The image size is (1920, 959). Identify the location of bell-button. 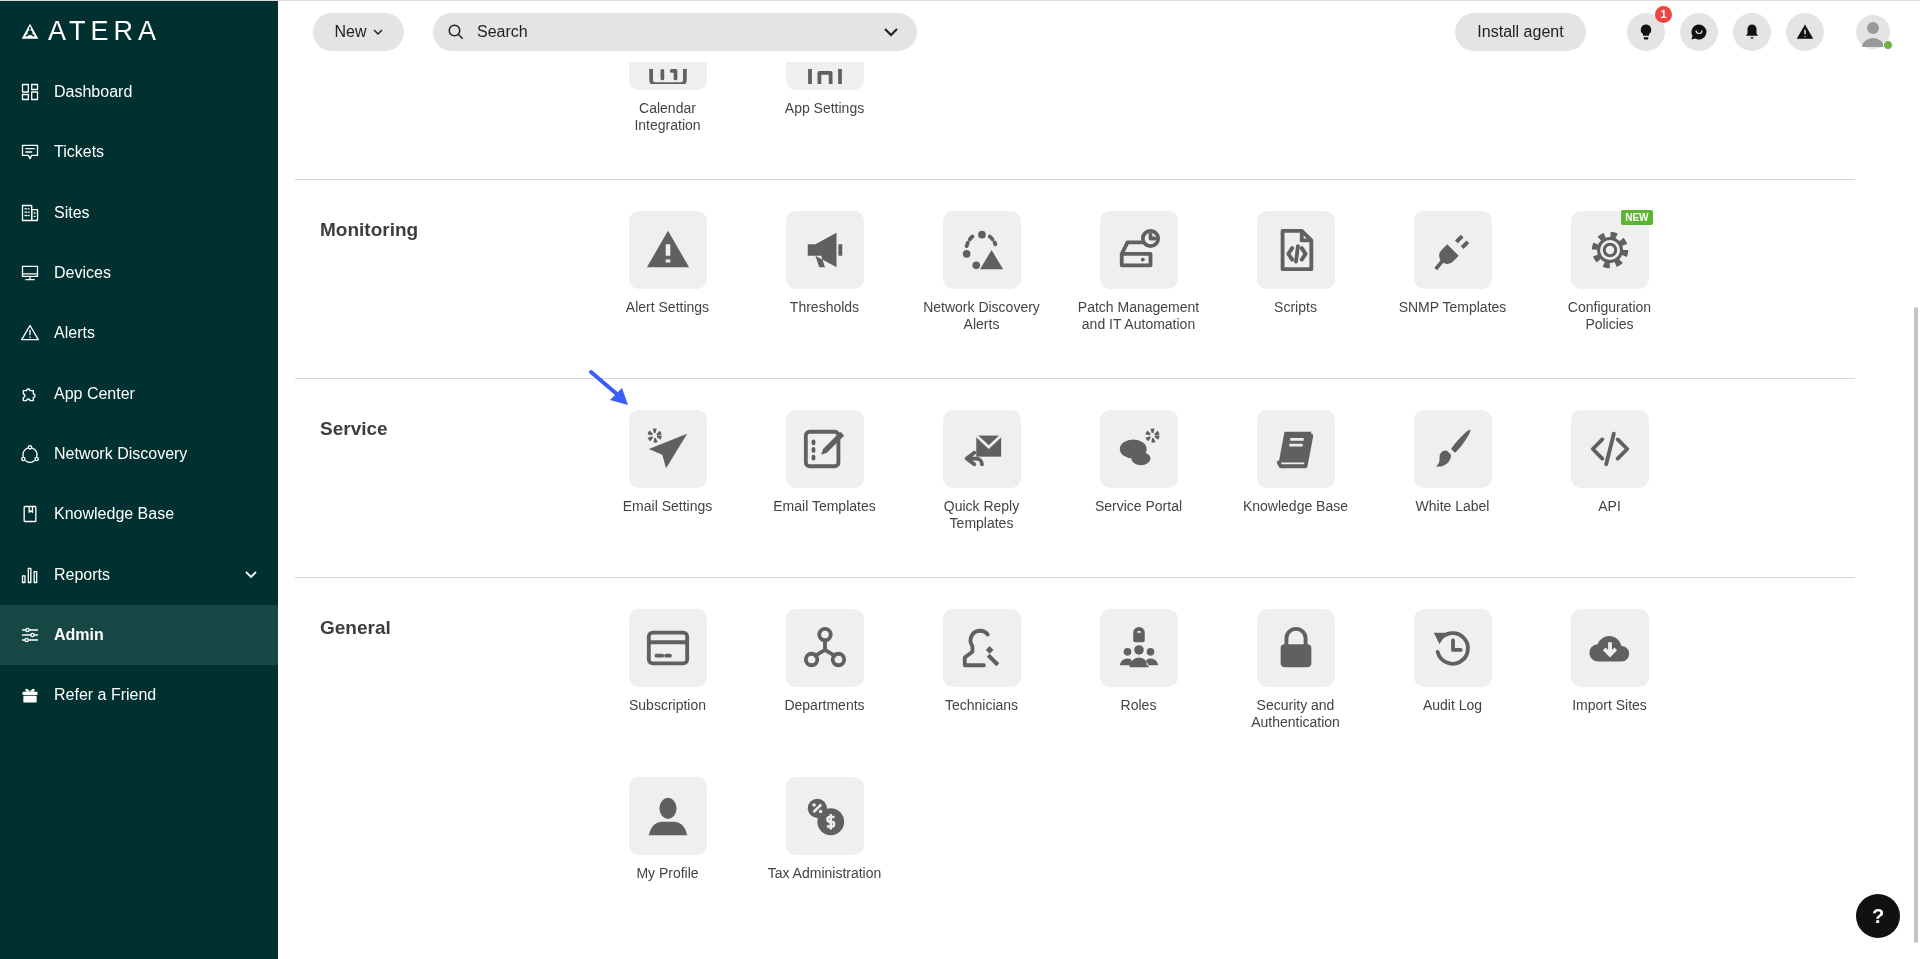
(1752, 31).